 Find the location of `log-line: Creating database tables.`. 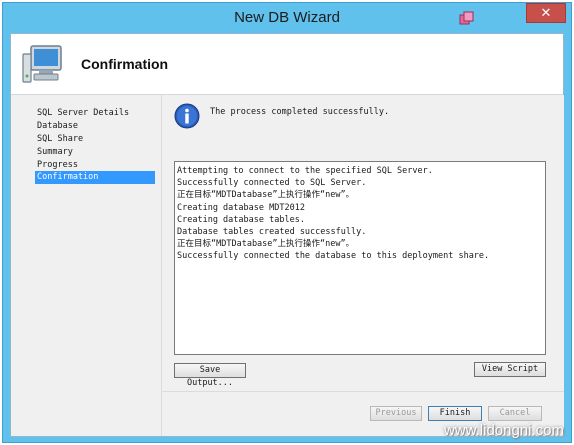

log-line: Creating database tables. is located at coordinates (241, 219).